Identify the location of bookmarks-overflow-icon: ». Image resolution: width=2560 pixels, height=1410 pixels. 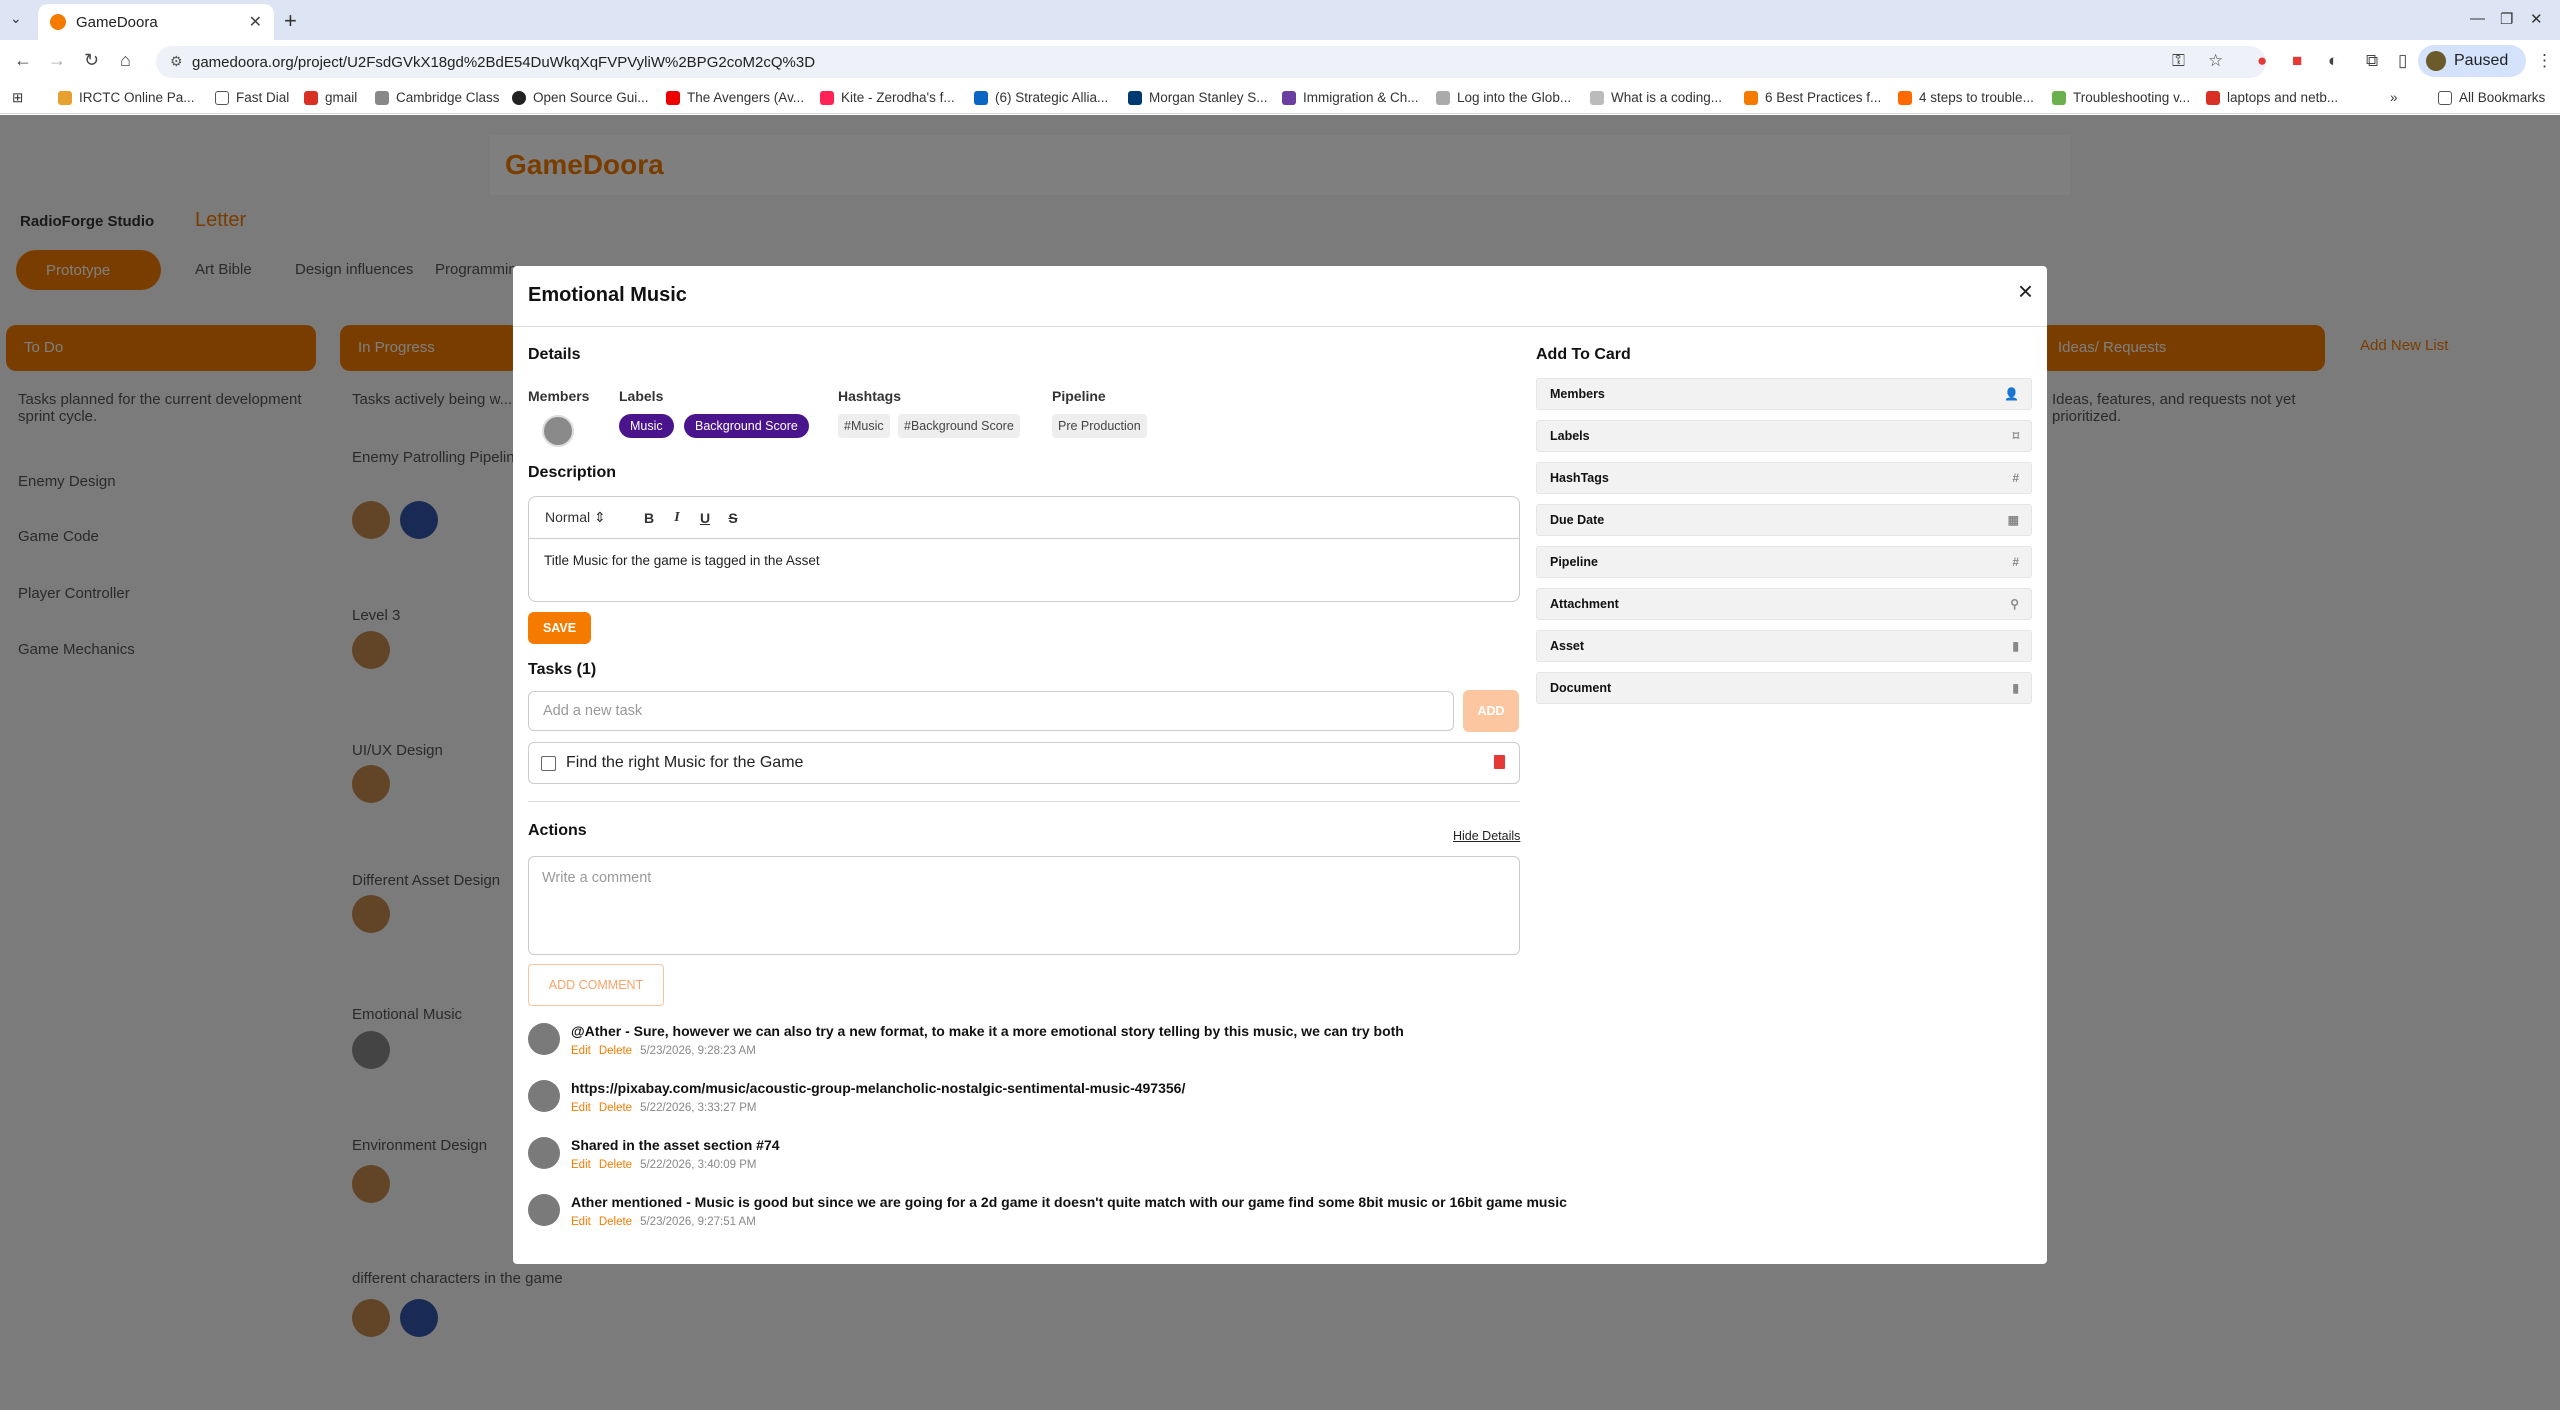
(2394, 97).